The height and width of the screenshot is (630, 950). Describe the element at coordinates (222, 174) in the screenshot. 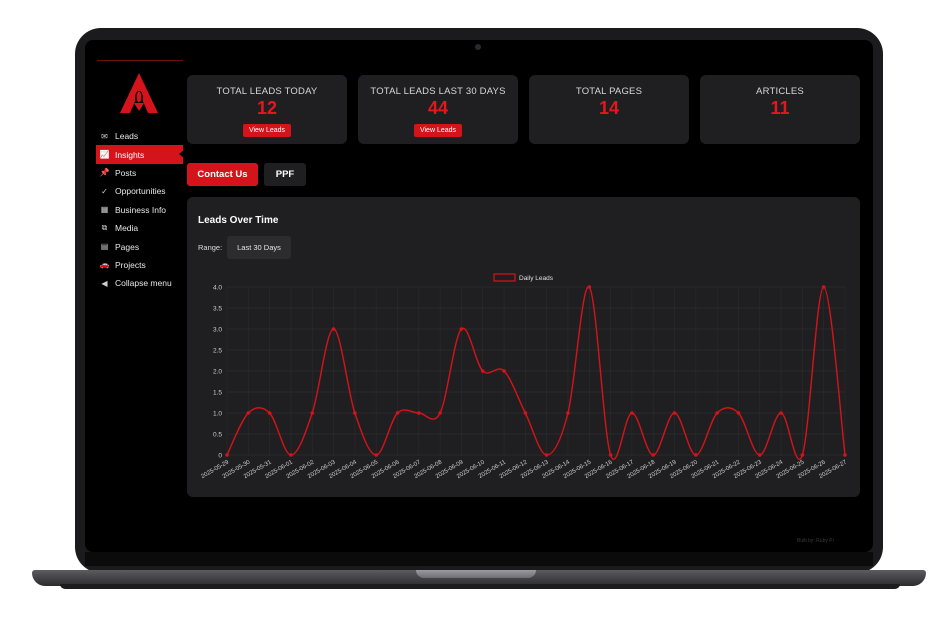

I see `tab-contact-us: Contact Us` at that location.